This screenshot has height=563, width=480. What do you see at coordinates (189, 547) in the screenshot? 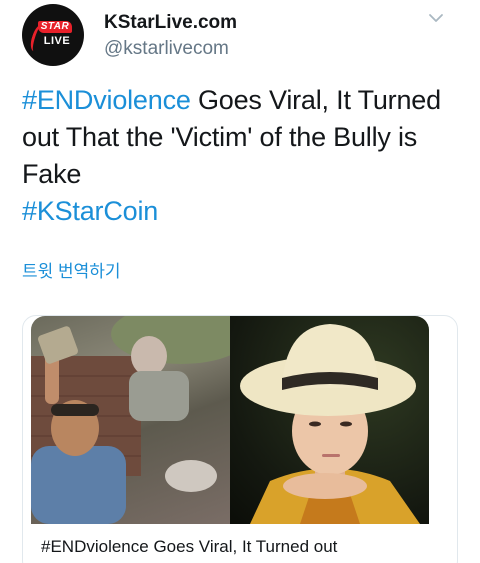
I see `card-title: #ENDviolence Goes Viral, It Turned out` at bounding box center [189, 547].